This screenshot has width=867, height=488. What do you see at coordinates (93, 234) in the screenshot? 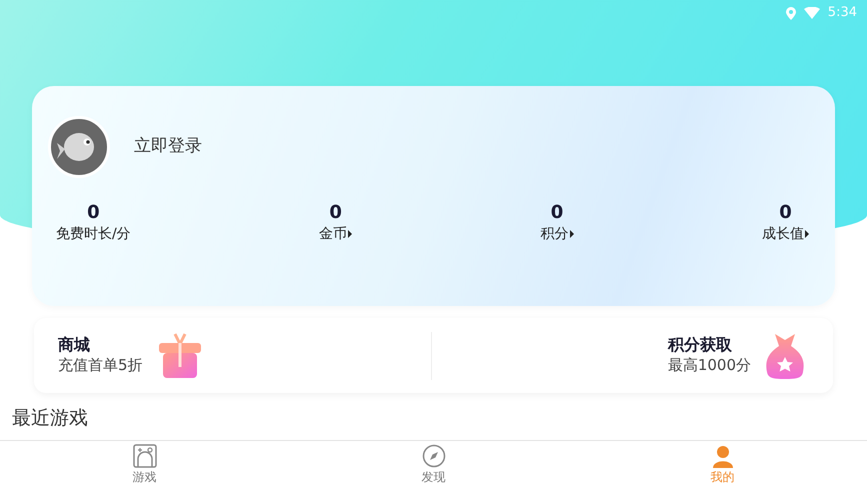
I see `stat-label: 免费时长/分` at bounding box center [93, 234].